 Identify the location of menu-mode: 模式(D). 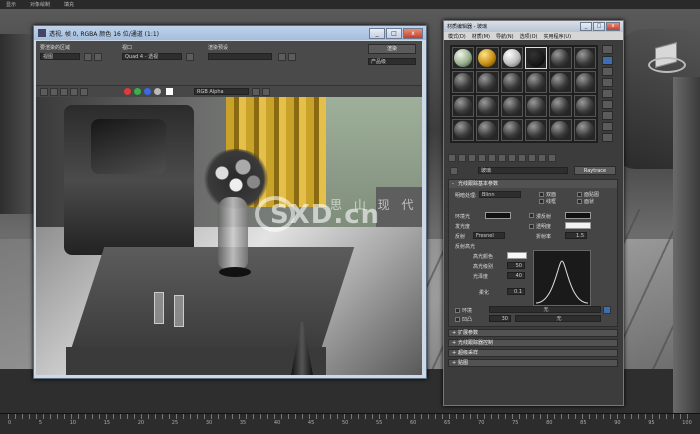
(457, 36).